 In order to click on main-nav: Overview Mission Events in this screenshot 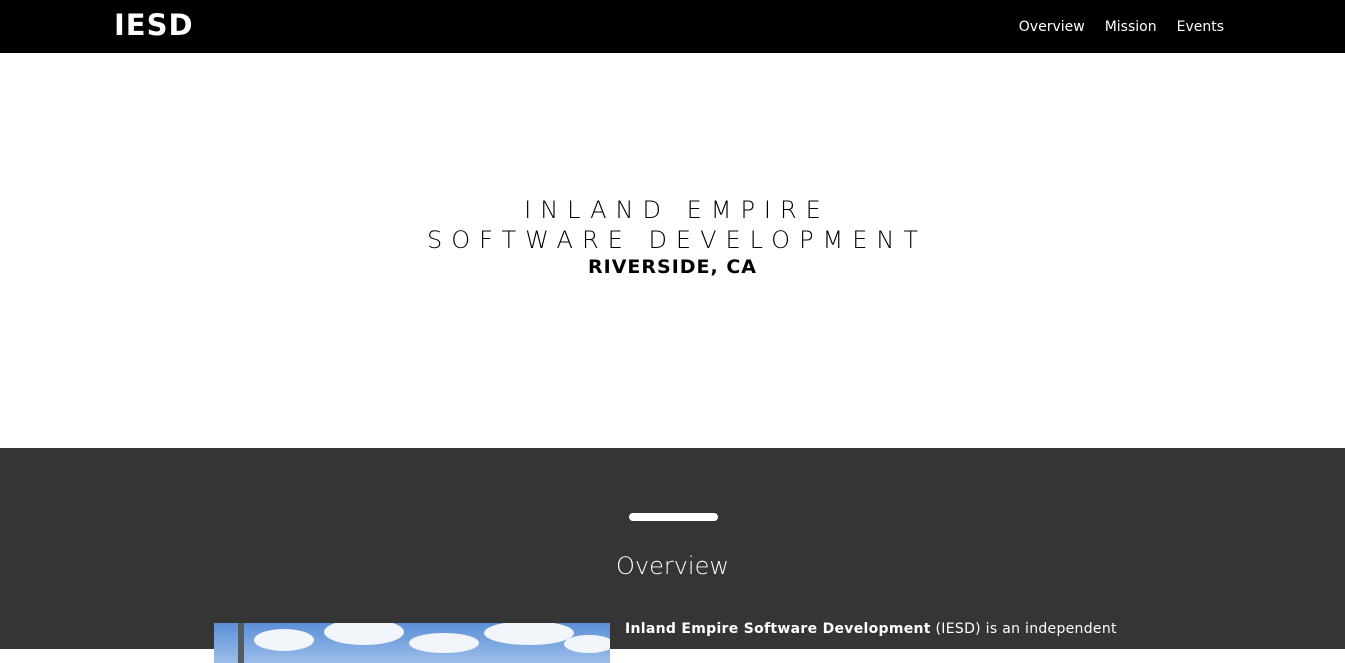, I will do `click(1121, 26)`.